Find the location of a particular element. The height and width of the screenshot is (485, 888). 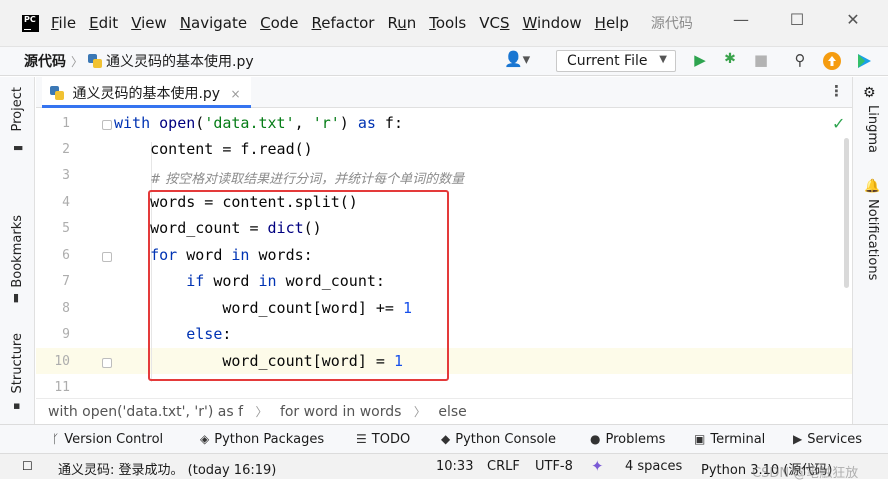

menu-tools: Tools is located at coordinates (447, 23).